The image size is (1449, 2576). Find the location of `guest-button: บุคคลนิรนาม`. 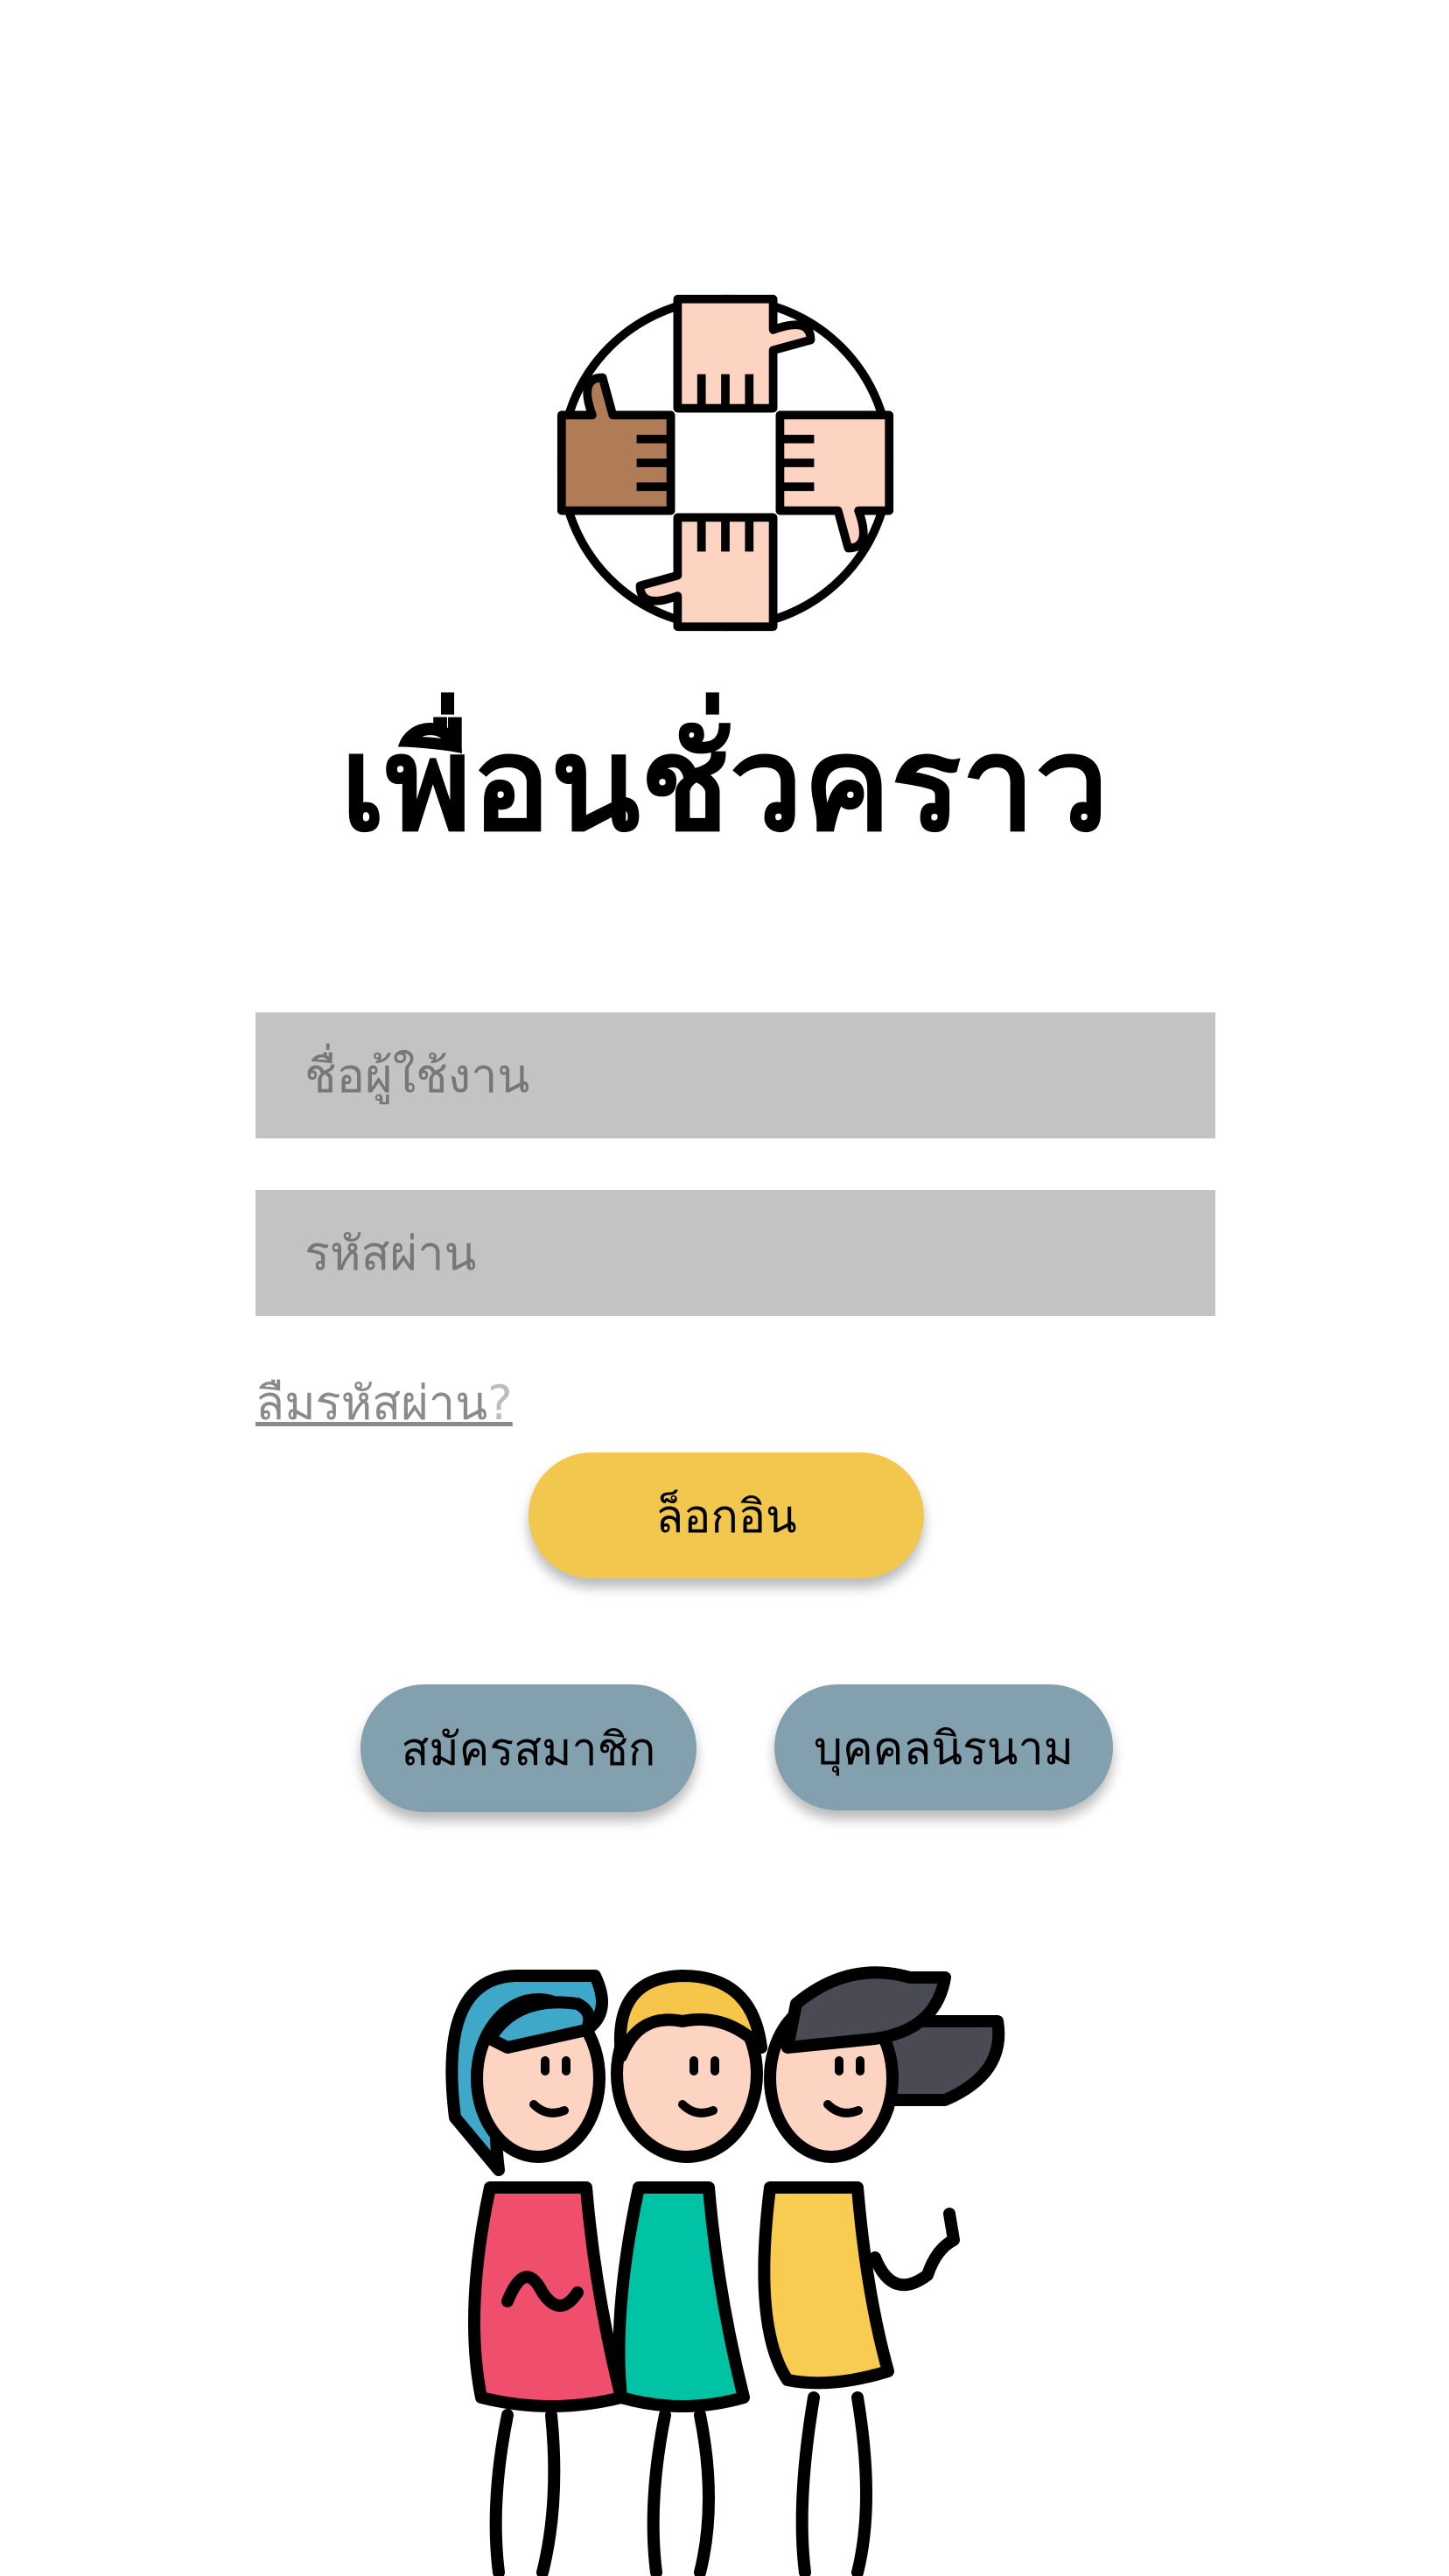

guest-button: บุคคลนิรนาม is located at coordinates (943, 1747).